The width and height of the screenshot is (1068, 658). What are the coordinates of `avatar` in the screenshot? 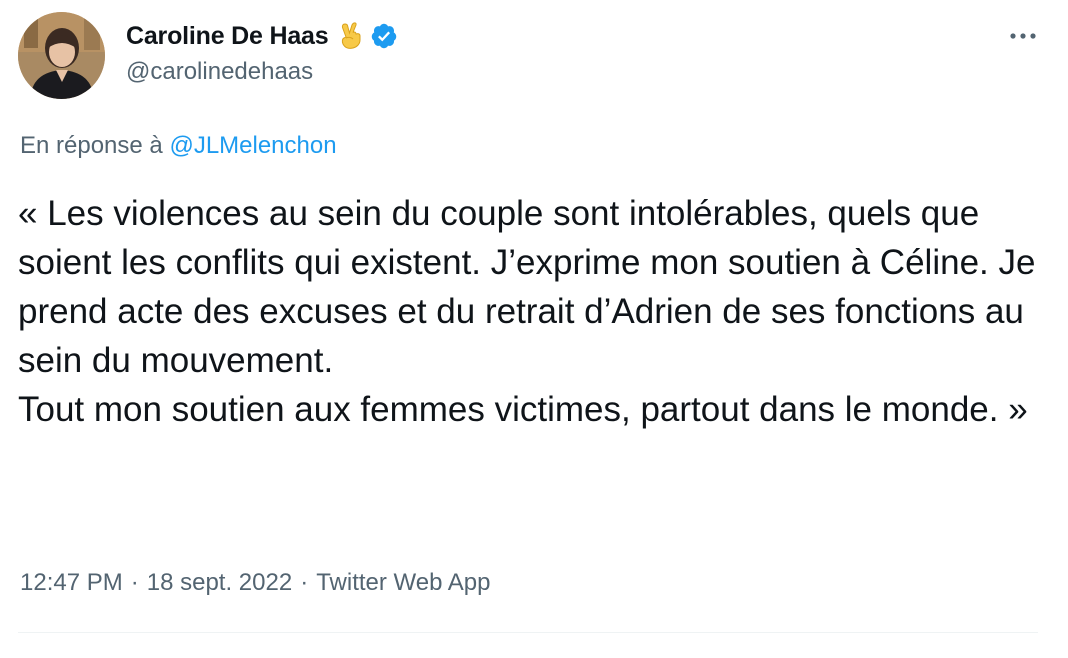 It's located at (61, 55).